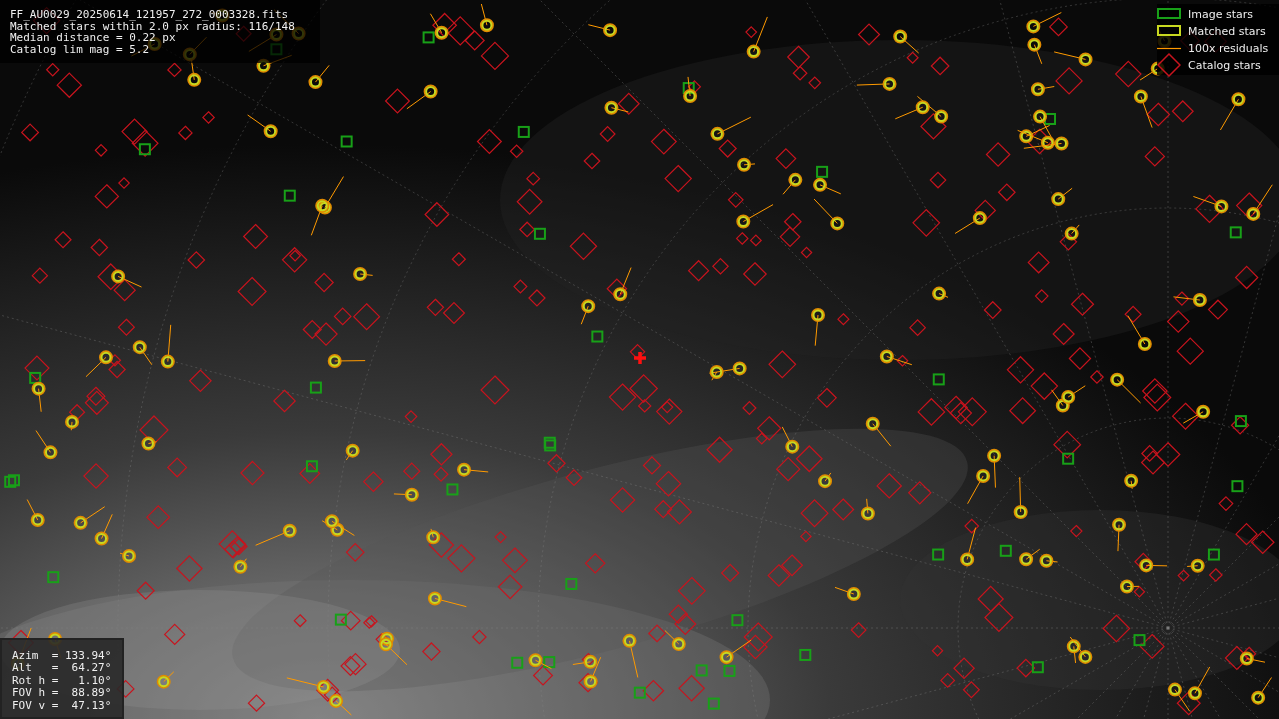  I want to click on pointing-text: FOV v = 47.13°, so click(62, 705).